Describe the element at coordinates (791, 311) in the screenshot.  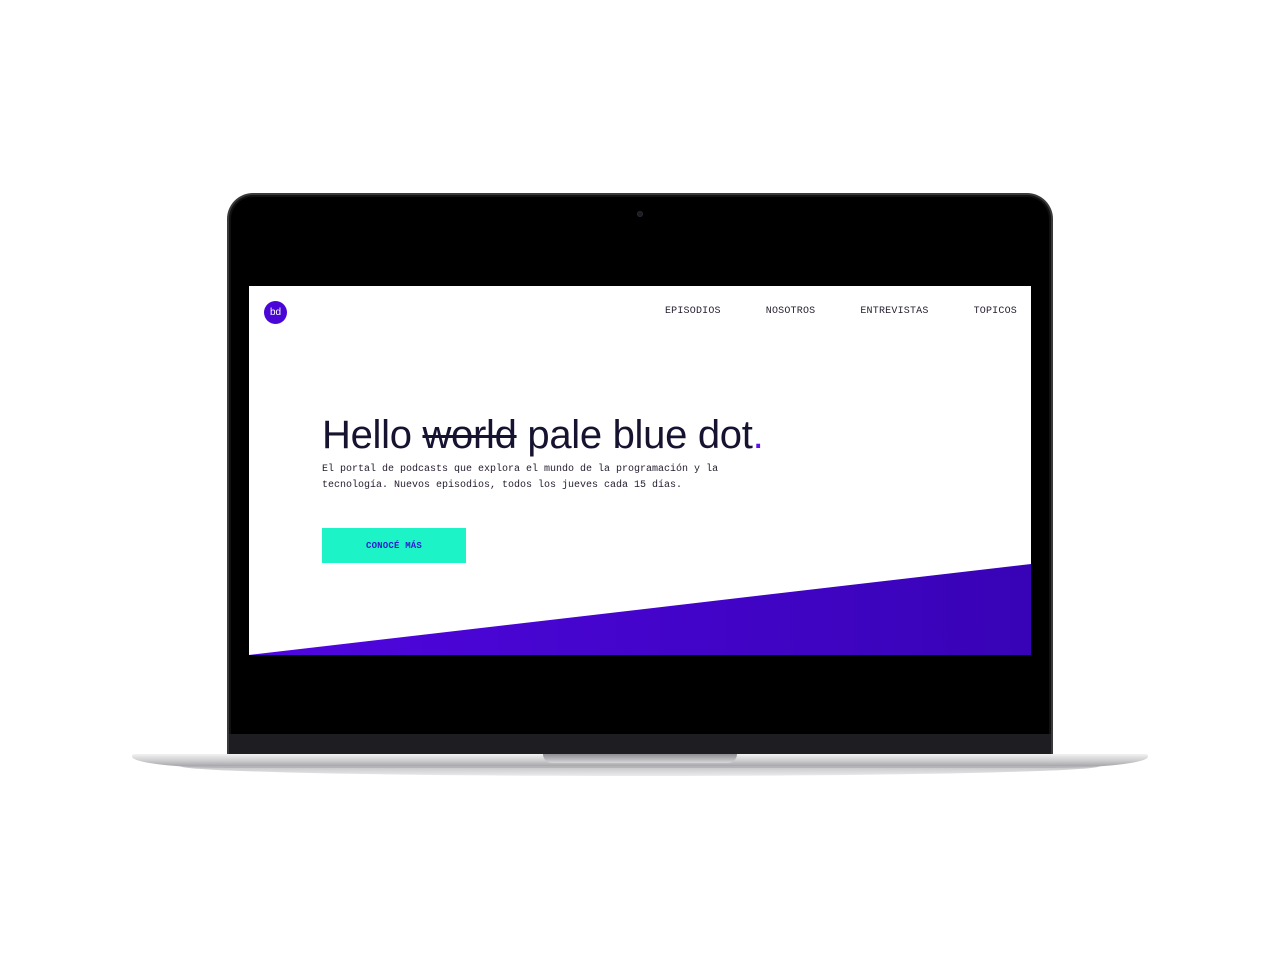
I see `nav-link-nosotros: NOSOTROS` at that location.